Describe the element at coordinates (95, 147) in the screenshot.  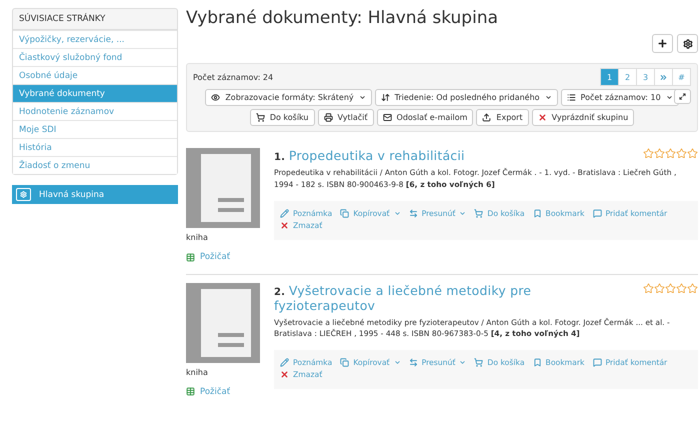
I see `sidebar-item: História` at that location.